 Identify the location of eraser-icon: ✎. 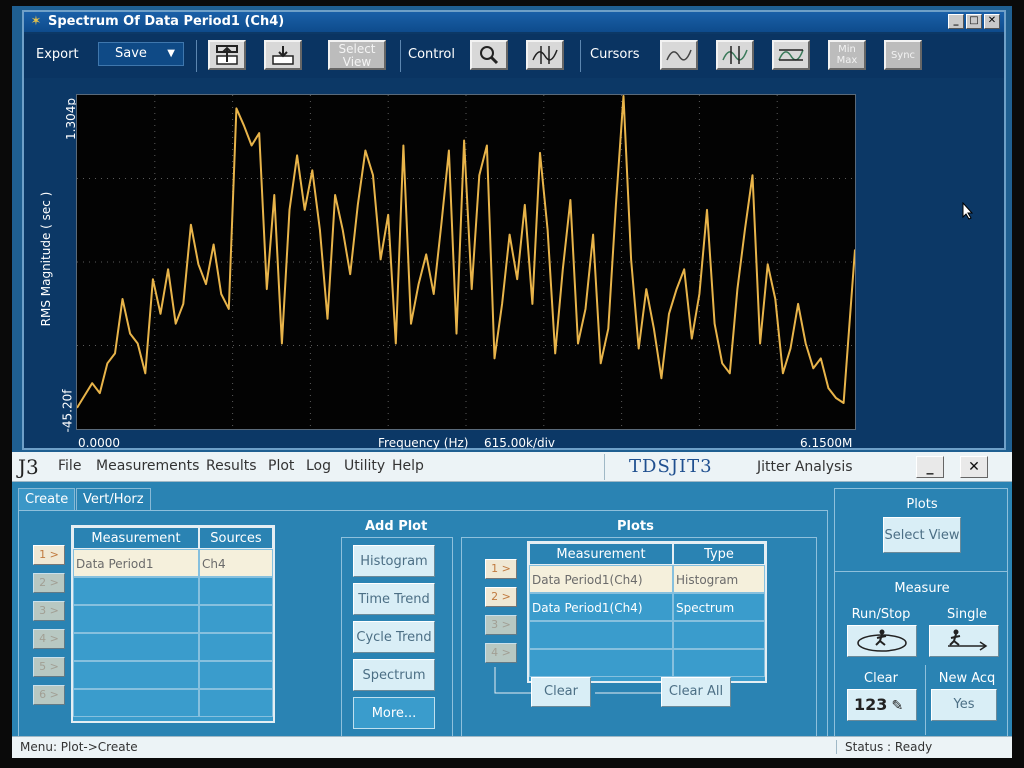
(897, 706).